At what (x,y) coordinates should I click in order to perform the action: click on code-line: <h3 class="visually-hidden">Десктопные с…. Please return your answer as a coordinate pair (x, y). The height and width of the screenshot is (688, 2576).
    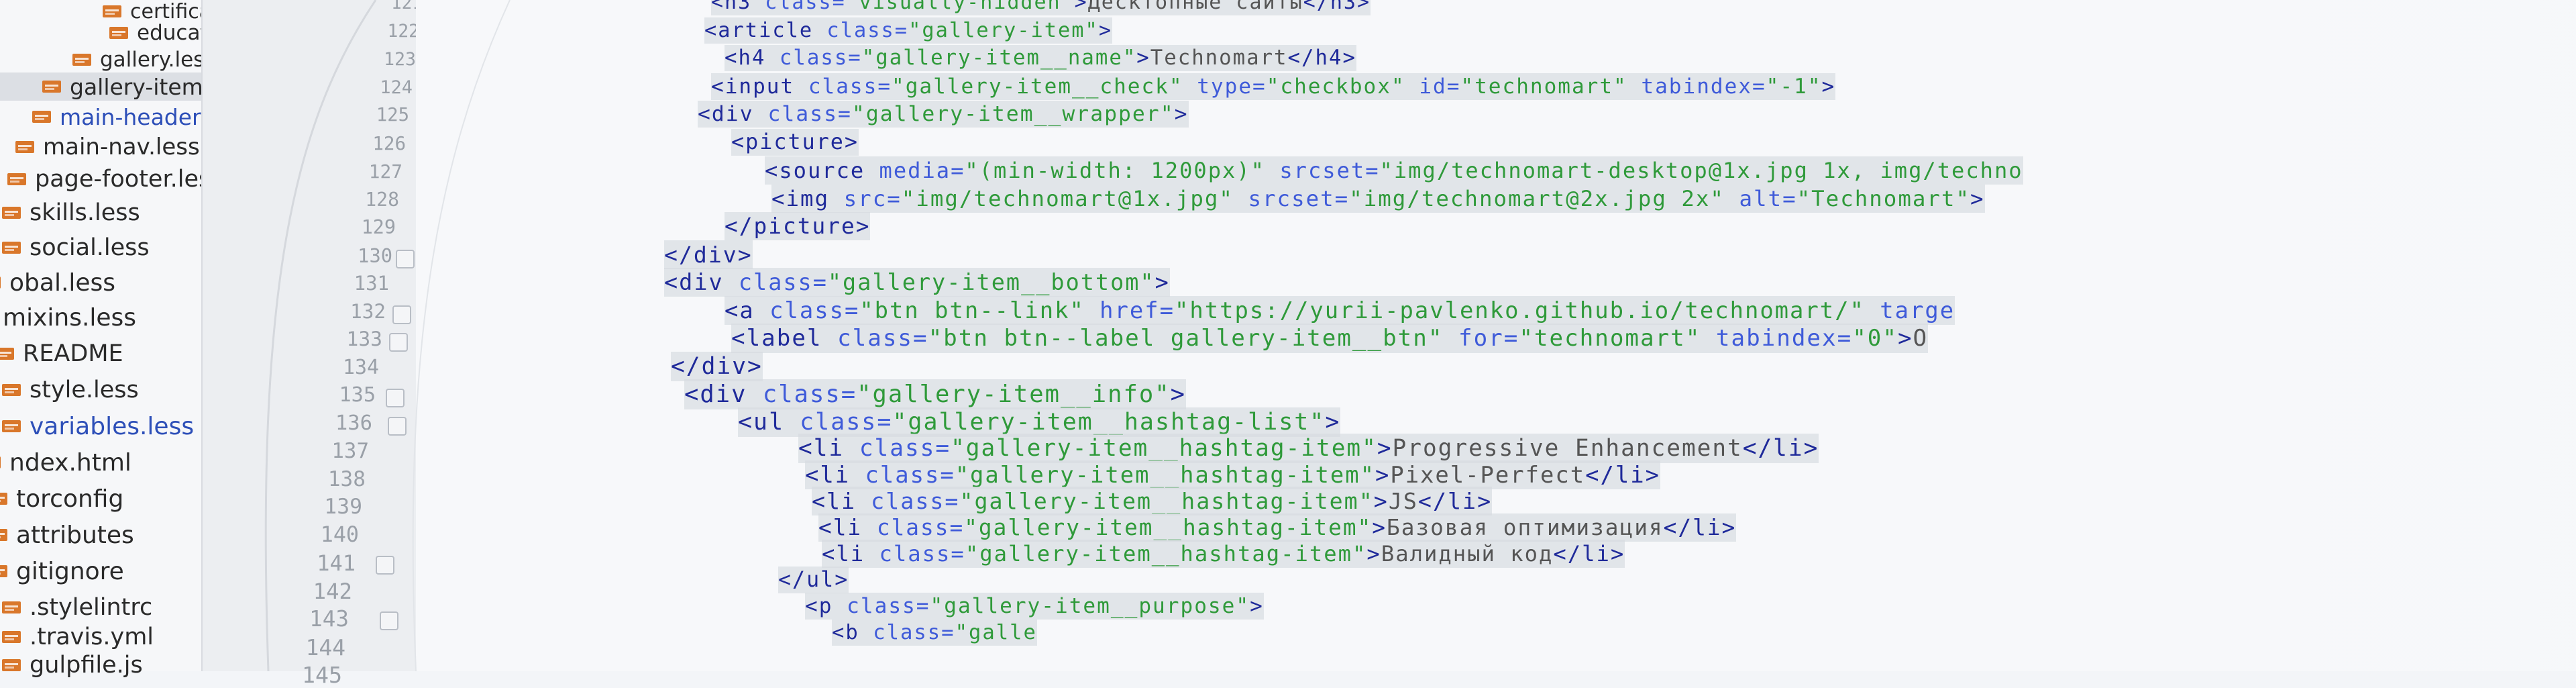
    Looking at the image, I should click on (1041, 8).